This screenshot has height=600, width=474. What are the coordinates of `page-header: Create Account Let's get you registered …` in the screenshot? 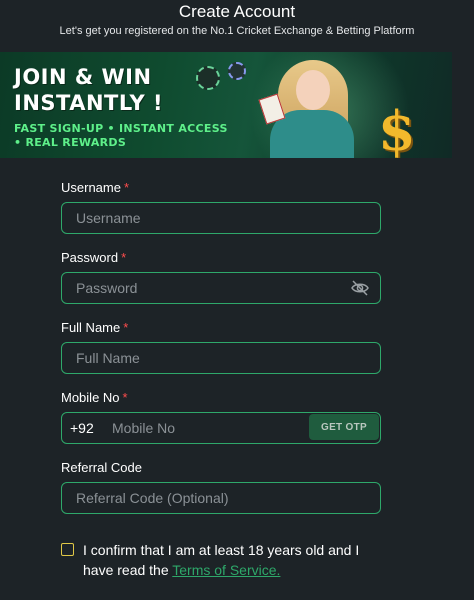 It's located at (237, 19).